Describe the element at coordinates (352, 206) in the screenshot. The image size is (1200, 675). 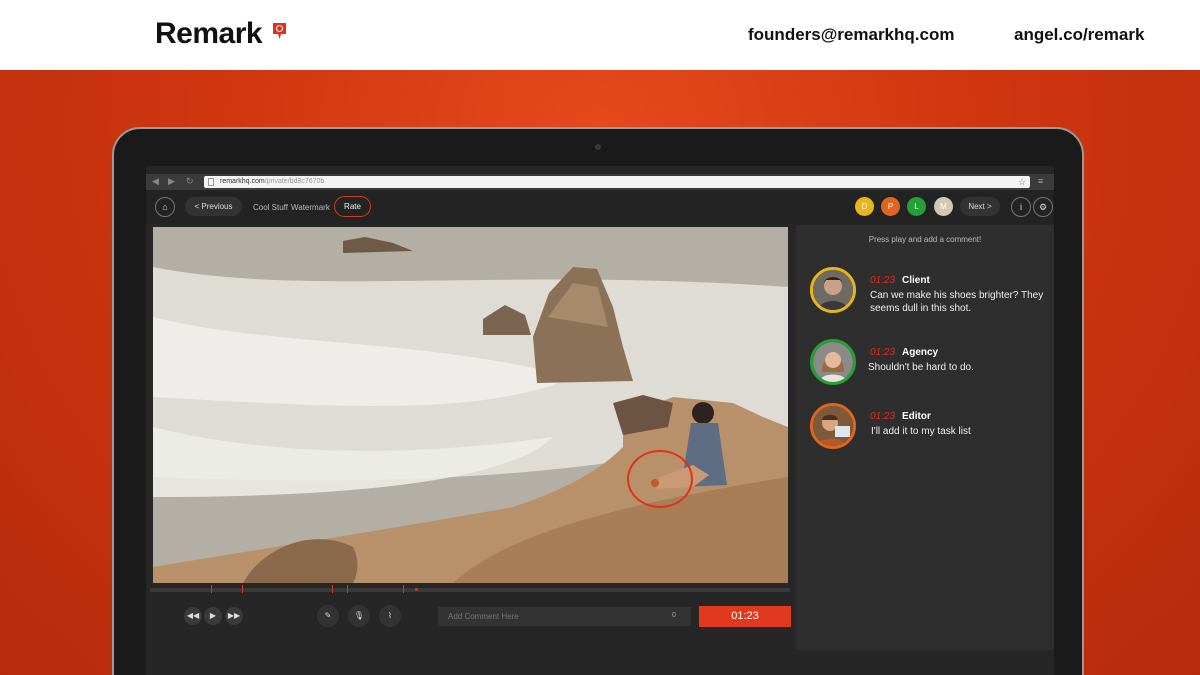
I see `rate-button: Rate` at that location.